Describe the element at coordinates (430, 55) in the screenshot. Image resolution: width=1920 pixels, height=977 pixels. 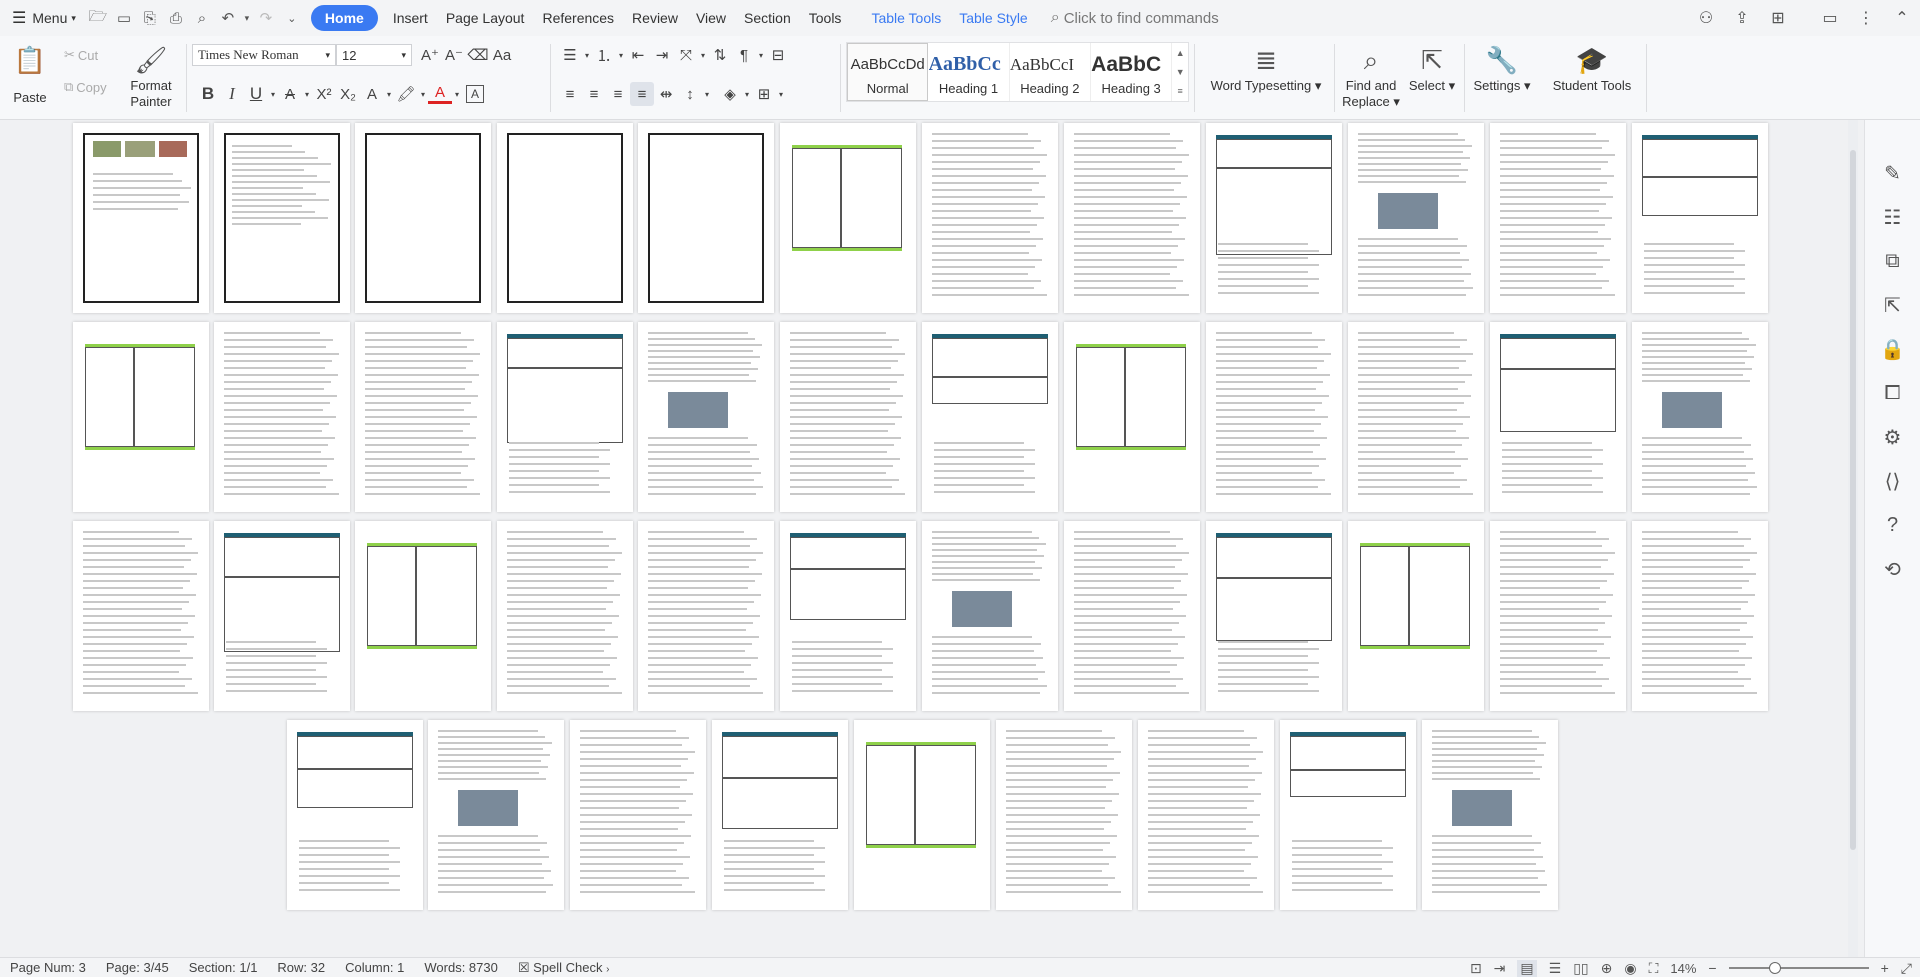
I see `increase-font-icon: A⁺` at that location.